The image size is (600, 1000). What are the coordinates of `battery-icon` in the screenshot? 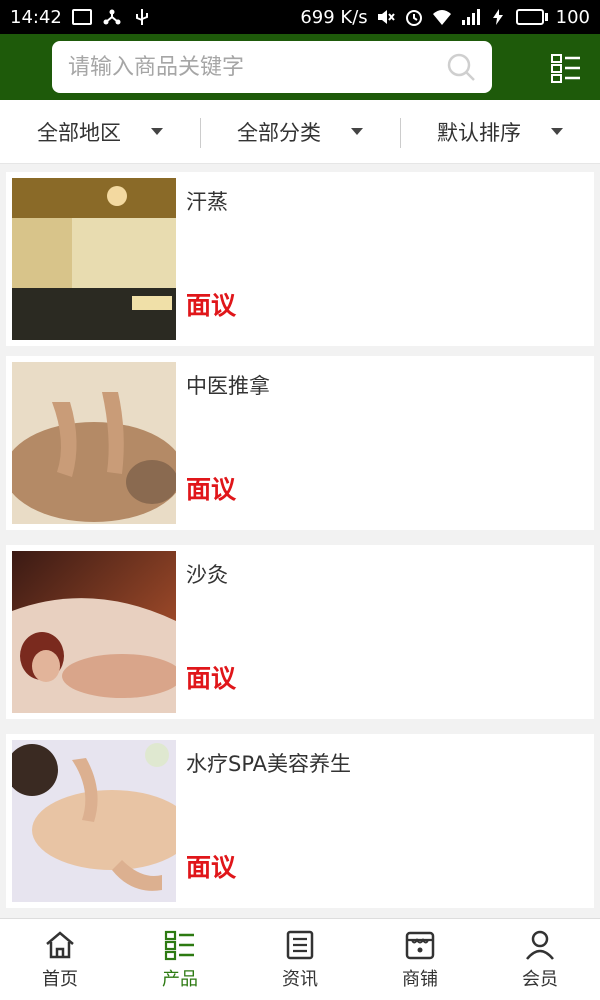 It's located at (531, 17).